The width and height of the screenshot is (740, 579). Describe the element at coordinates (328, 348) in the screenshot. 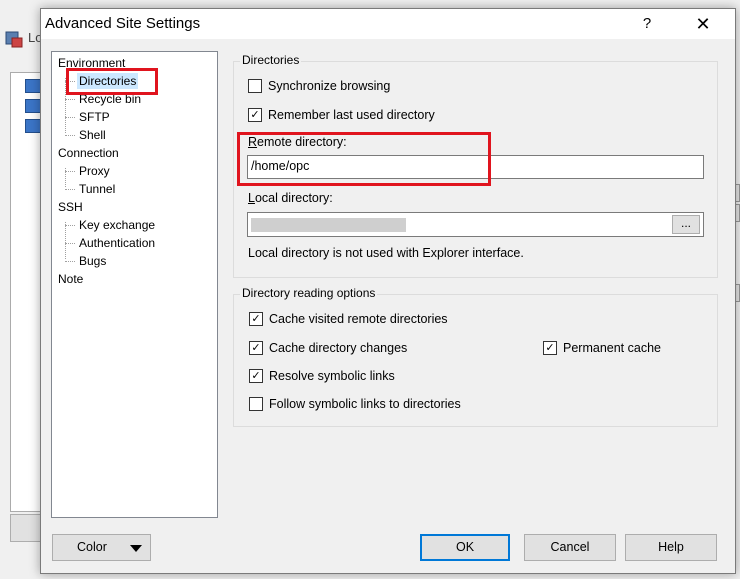

I see `cache-directory-changes-checkbox: ✓ Cache directory changes` at that location.